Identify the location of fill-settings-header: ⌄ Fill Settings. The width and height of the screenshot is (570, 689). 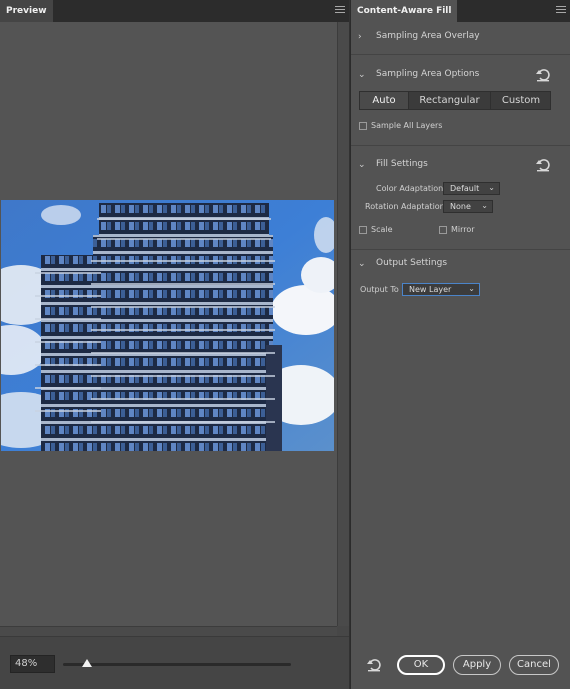
(460, 165).